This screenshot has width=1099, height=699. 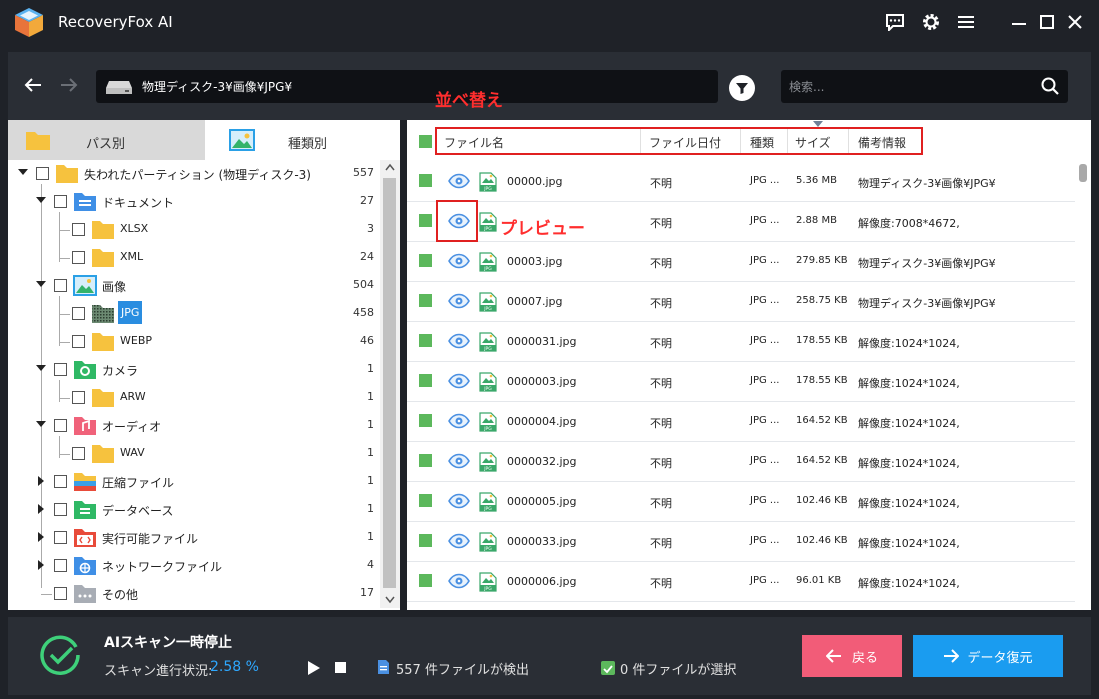 I want to click on search-icon, so click(x=1050, y=86).